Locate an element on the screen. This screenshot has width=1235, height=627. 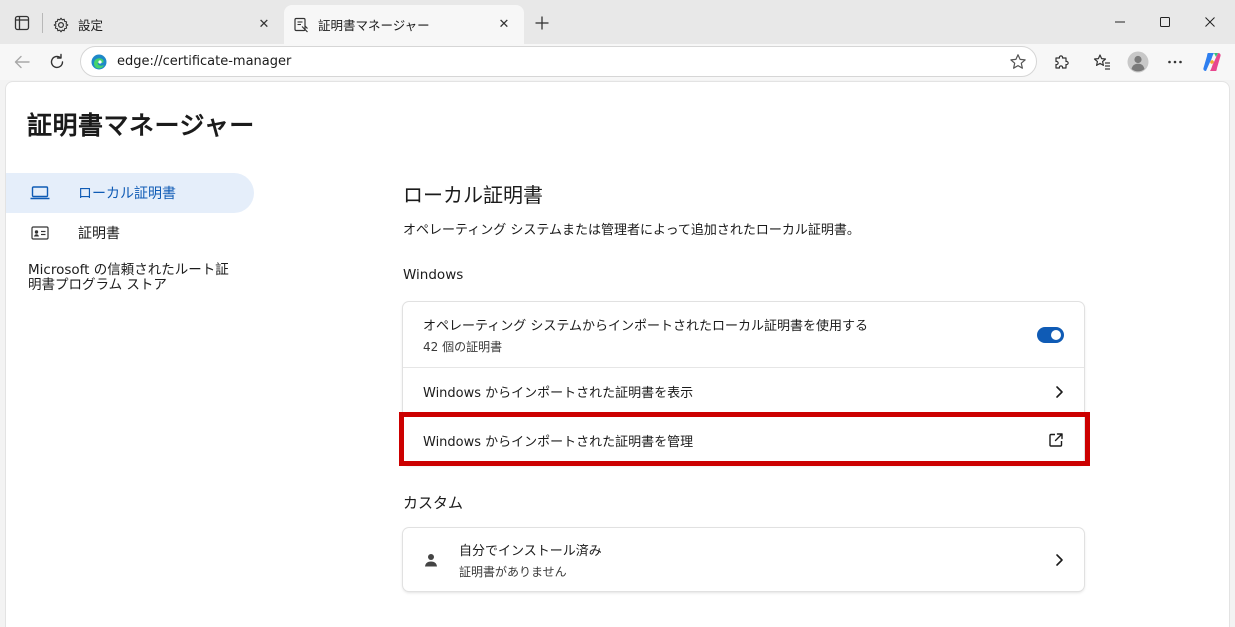
new-tab-button is located at coordinates (542, 23).